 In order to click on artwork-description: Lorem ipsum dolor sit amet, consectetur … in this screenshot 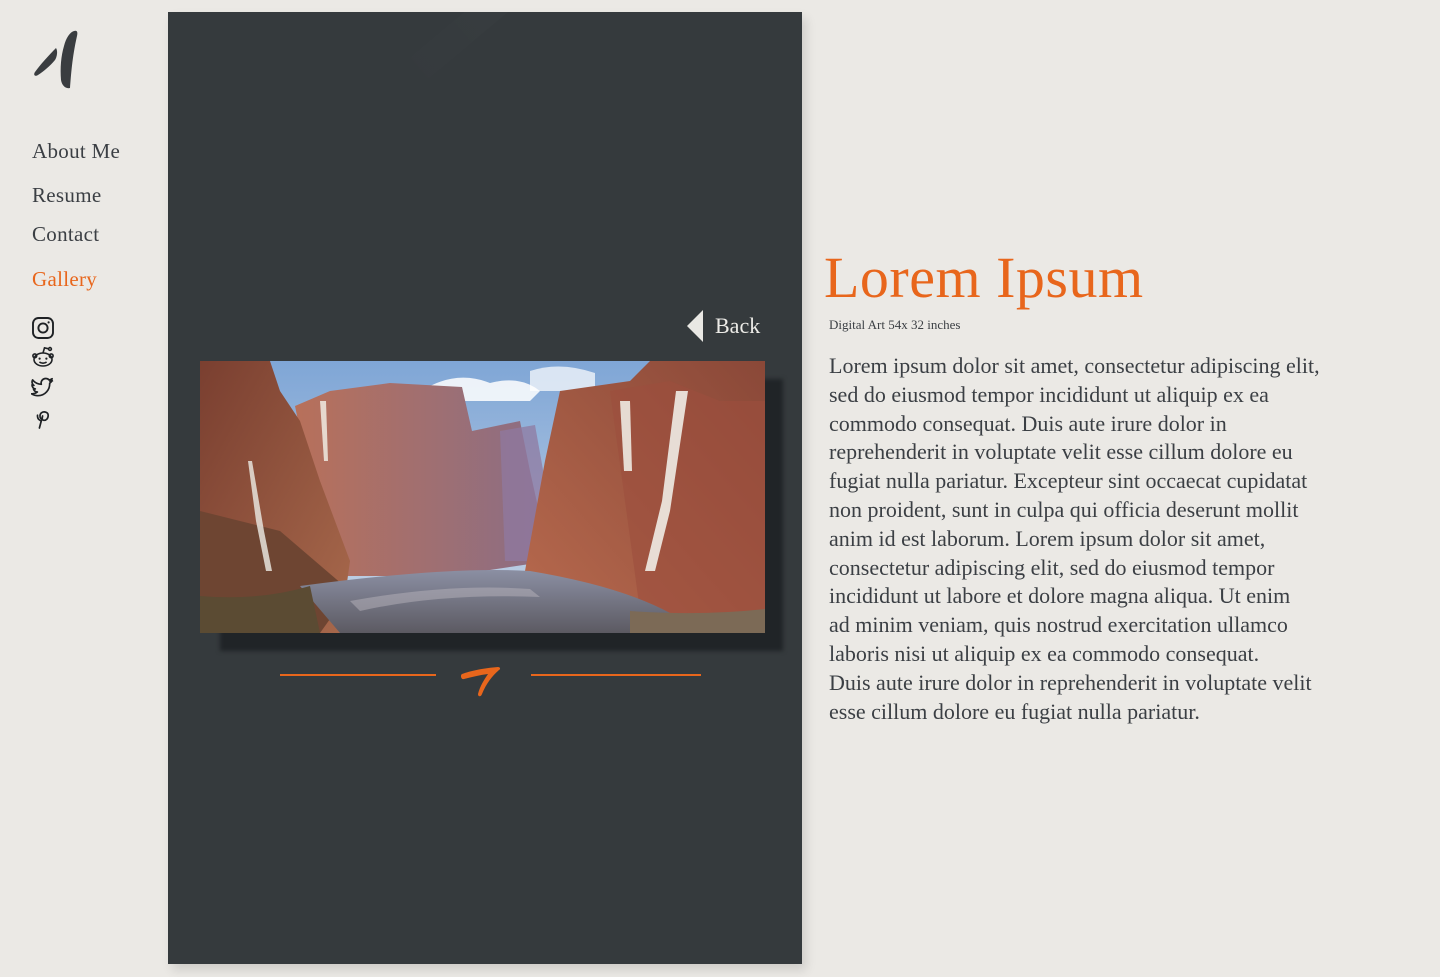, I will do `click(1109, 539)`.